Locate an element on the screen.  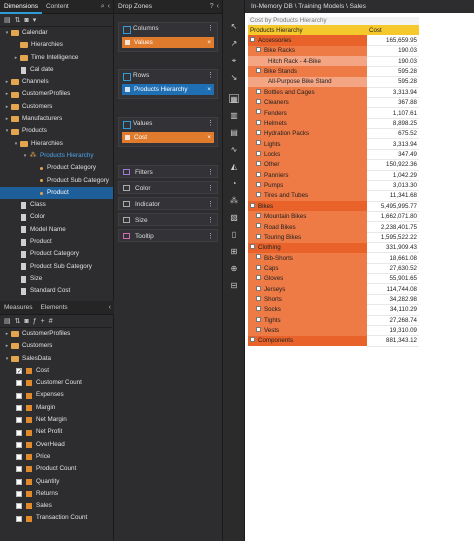
row-header: Clothing is located at coordinates (307, 247).